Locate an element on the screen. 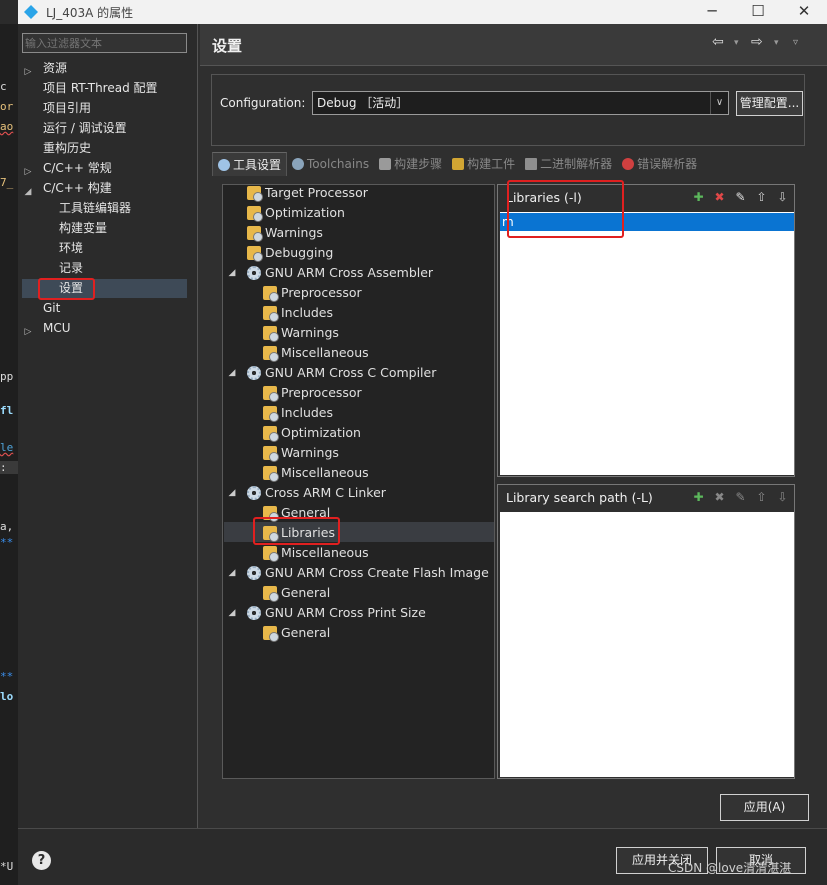 The height and width of the screenshot is (885, 827). nav-item-build-variables: 构建变量 is located at coordinates (83, 228).